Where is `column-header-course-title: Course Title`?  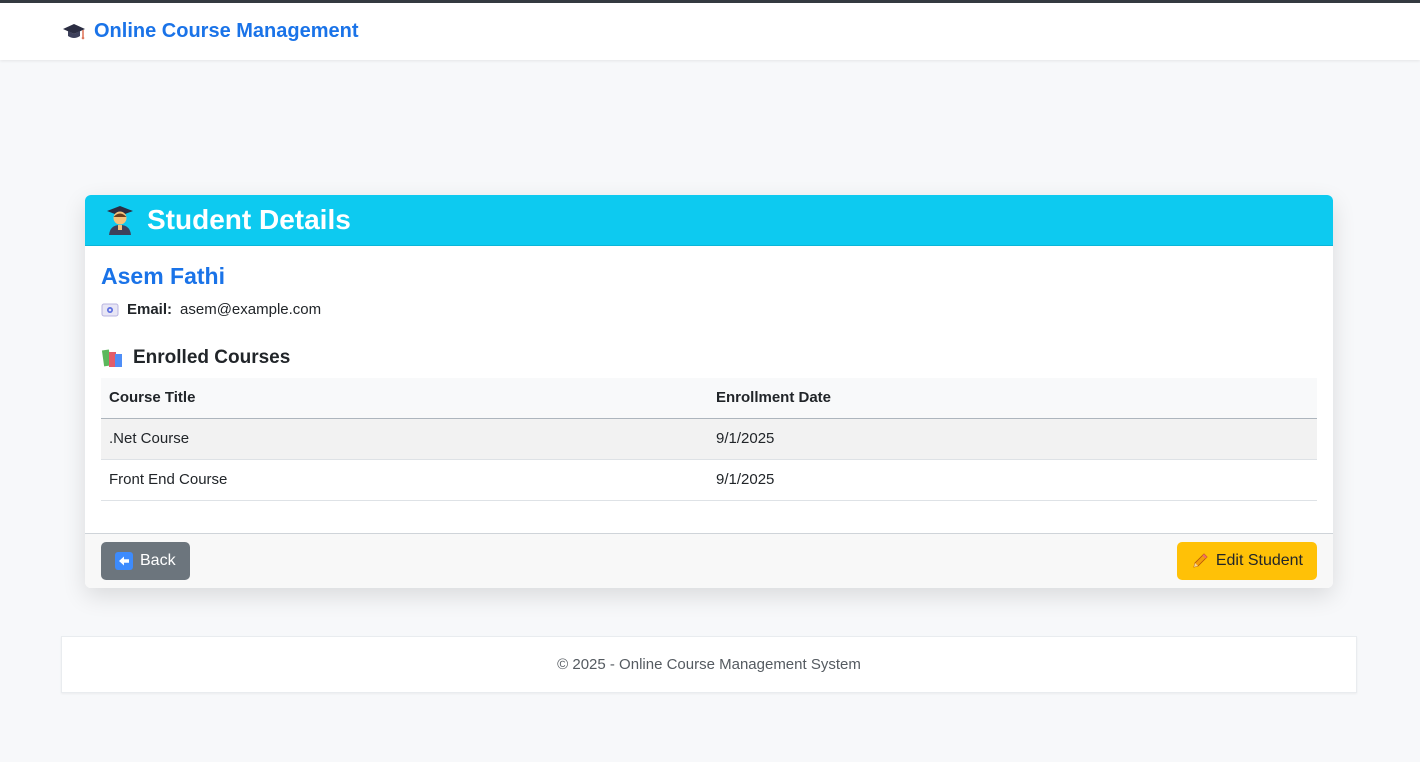 column-header-course-title: Course Title is located at coordinates (404, 398).